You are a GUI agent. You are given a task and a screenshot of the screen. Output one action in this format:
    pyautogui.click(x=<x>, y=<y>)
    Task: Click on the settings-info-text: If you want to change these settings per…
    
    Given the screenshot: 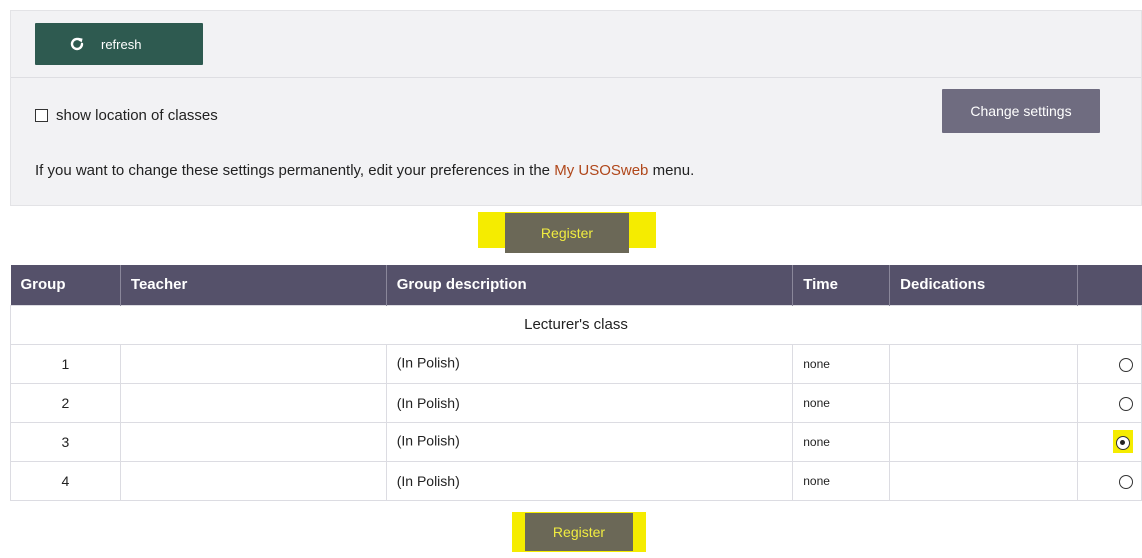 What is the action you would take?
    pyautogui.click(x=364, y=170)
    